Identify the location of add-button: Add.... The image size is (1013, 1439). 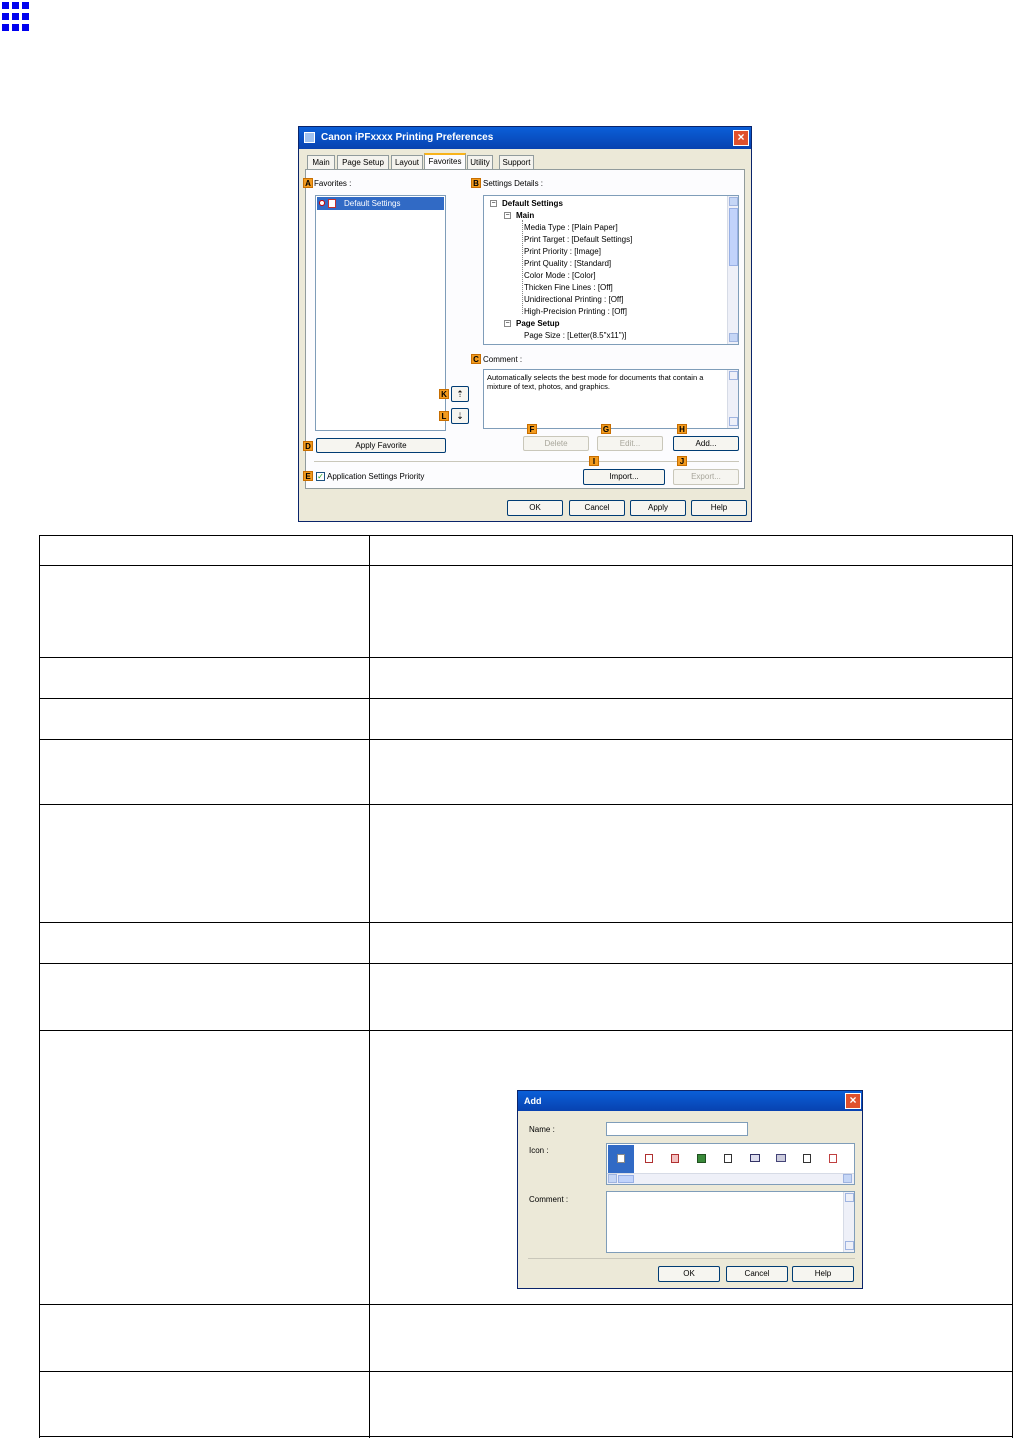
(706, 443).